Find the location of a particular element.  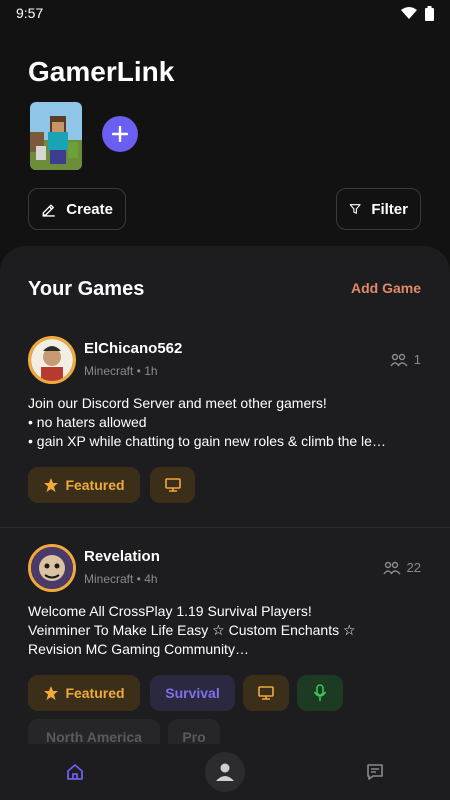

bottom-navigation is located at coordinates (225, 772).